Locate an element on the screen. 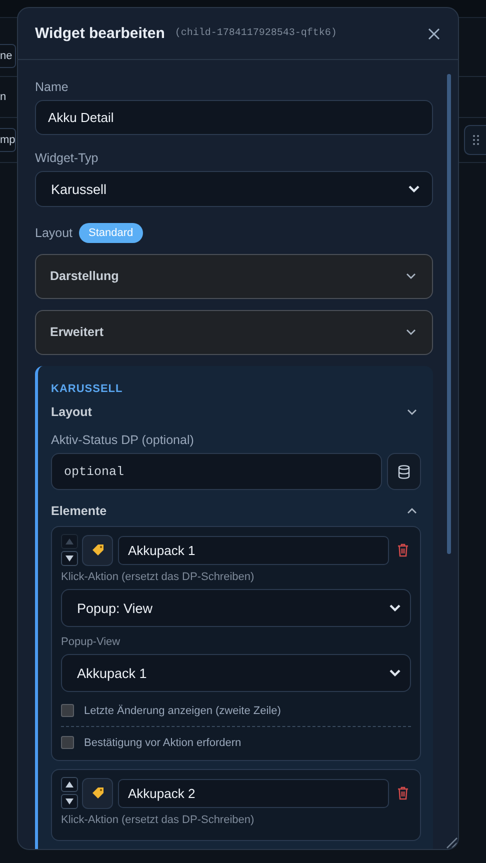 The image size is (486, 863). background-field: ne is located at coordinates (8, 56).